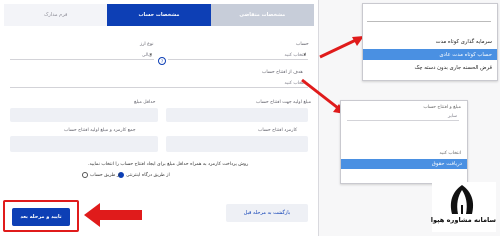 The image size is (500, 240). I want to click on tab-user-info: فرم مدارک, so click(56, 15).